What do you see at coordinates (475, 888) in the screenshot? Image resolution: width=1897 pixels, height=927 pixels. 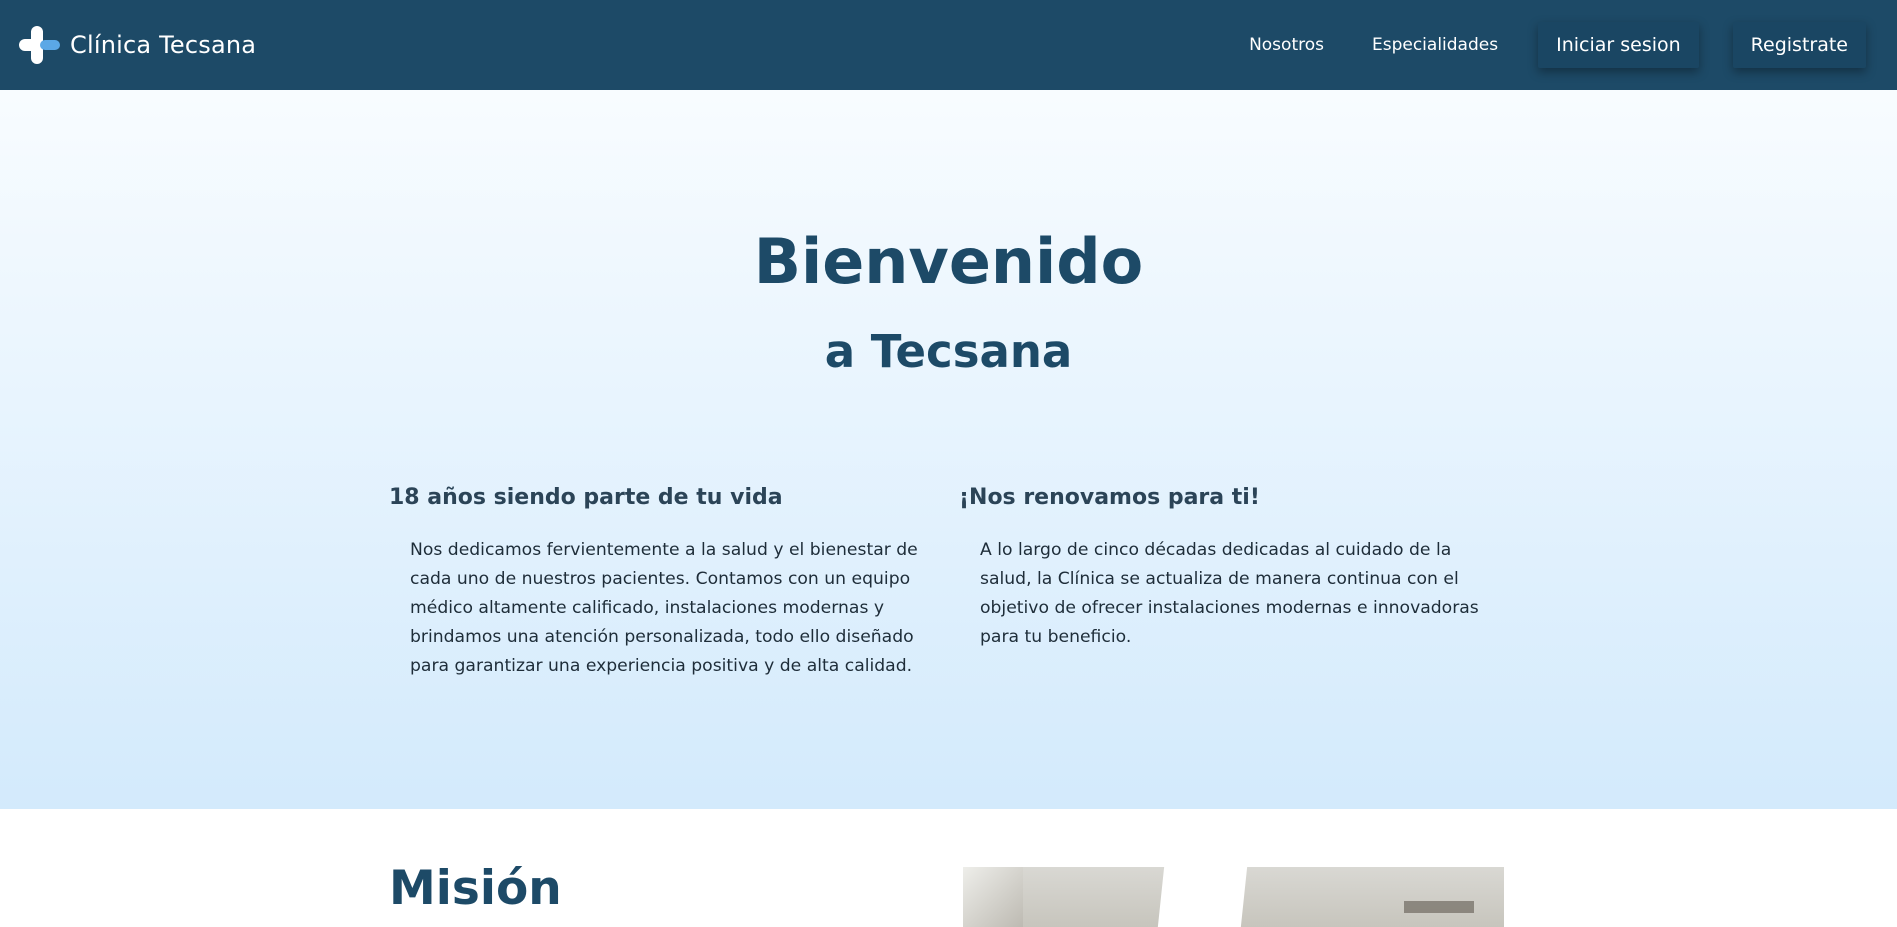 I see `mission-title: Misión` at bounding box center [475, 888].